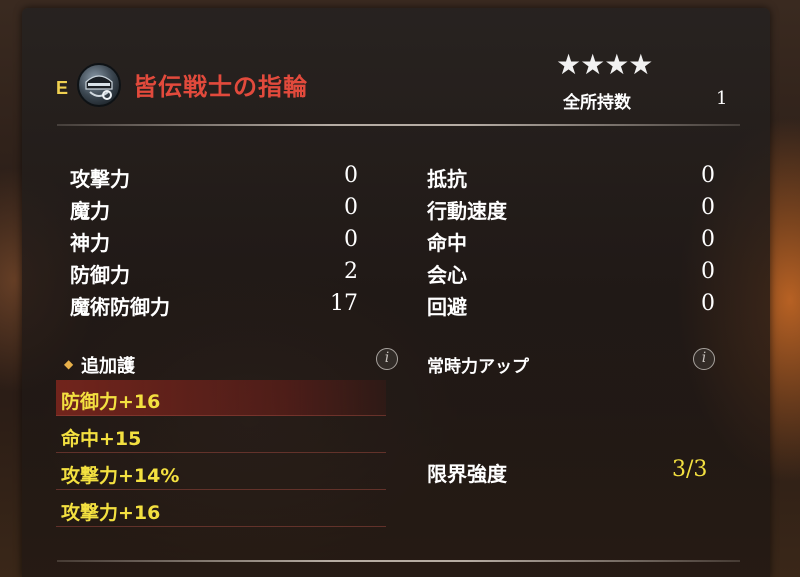  What do you see at coordinates (221, 472) in the screenshot?
I see `bonus-row: 攻撃力+14%` at bounding box center [221, 472].